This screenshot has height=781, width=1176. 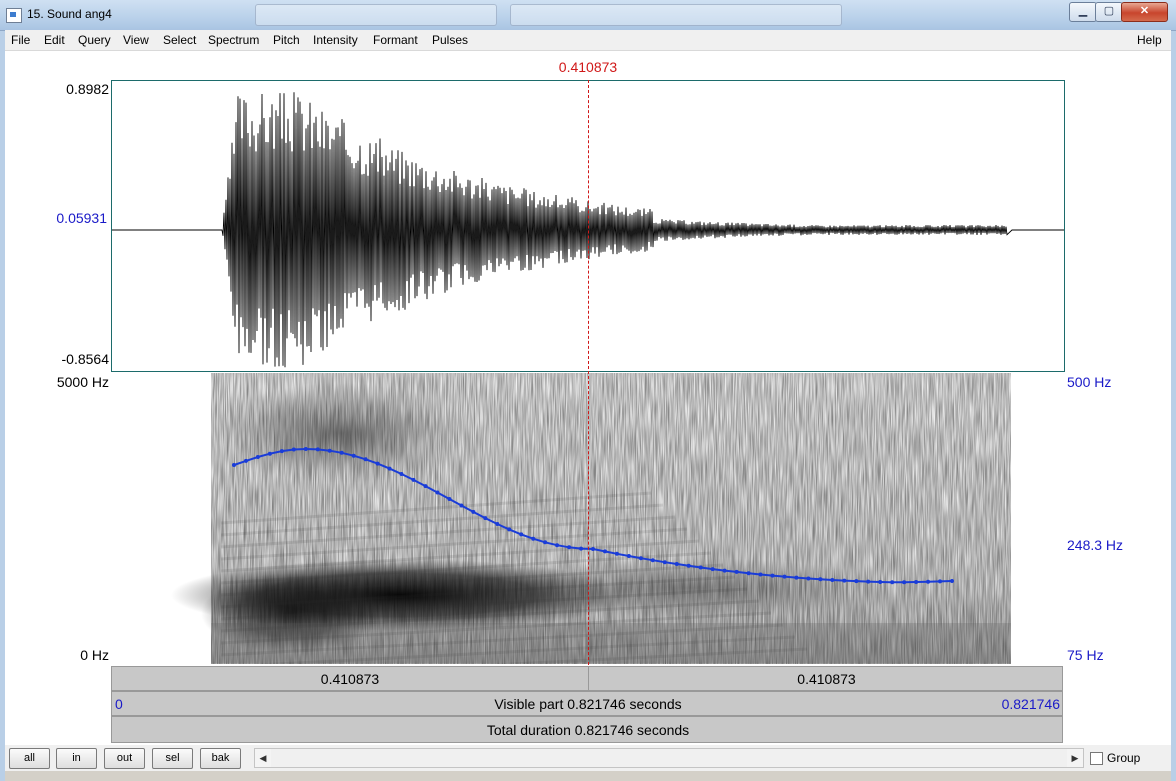 I want to click on zoom-back-button: bak, so click(x=220, y=758).